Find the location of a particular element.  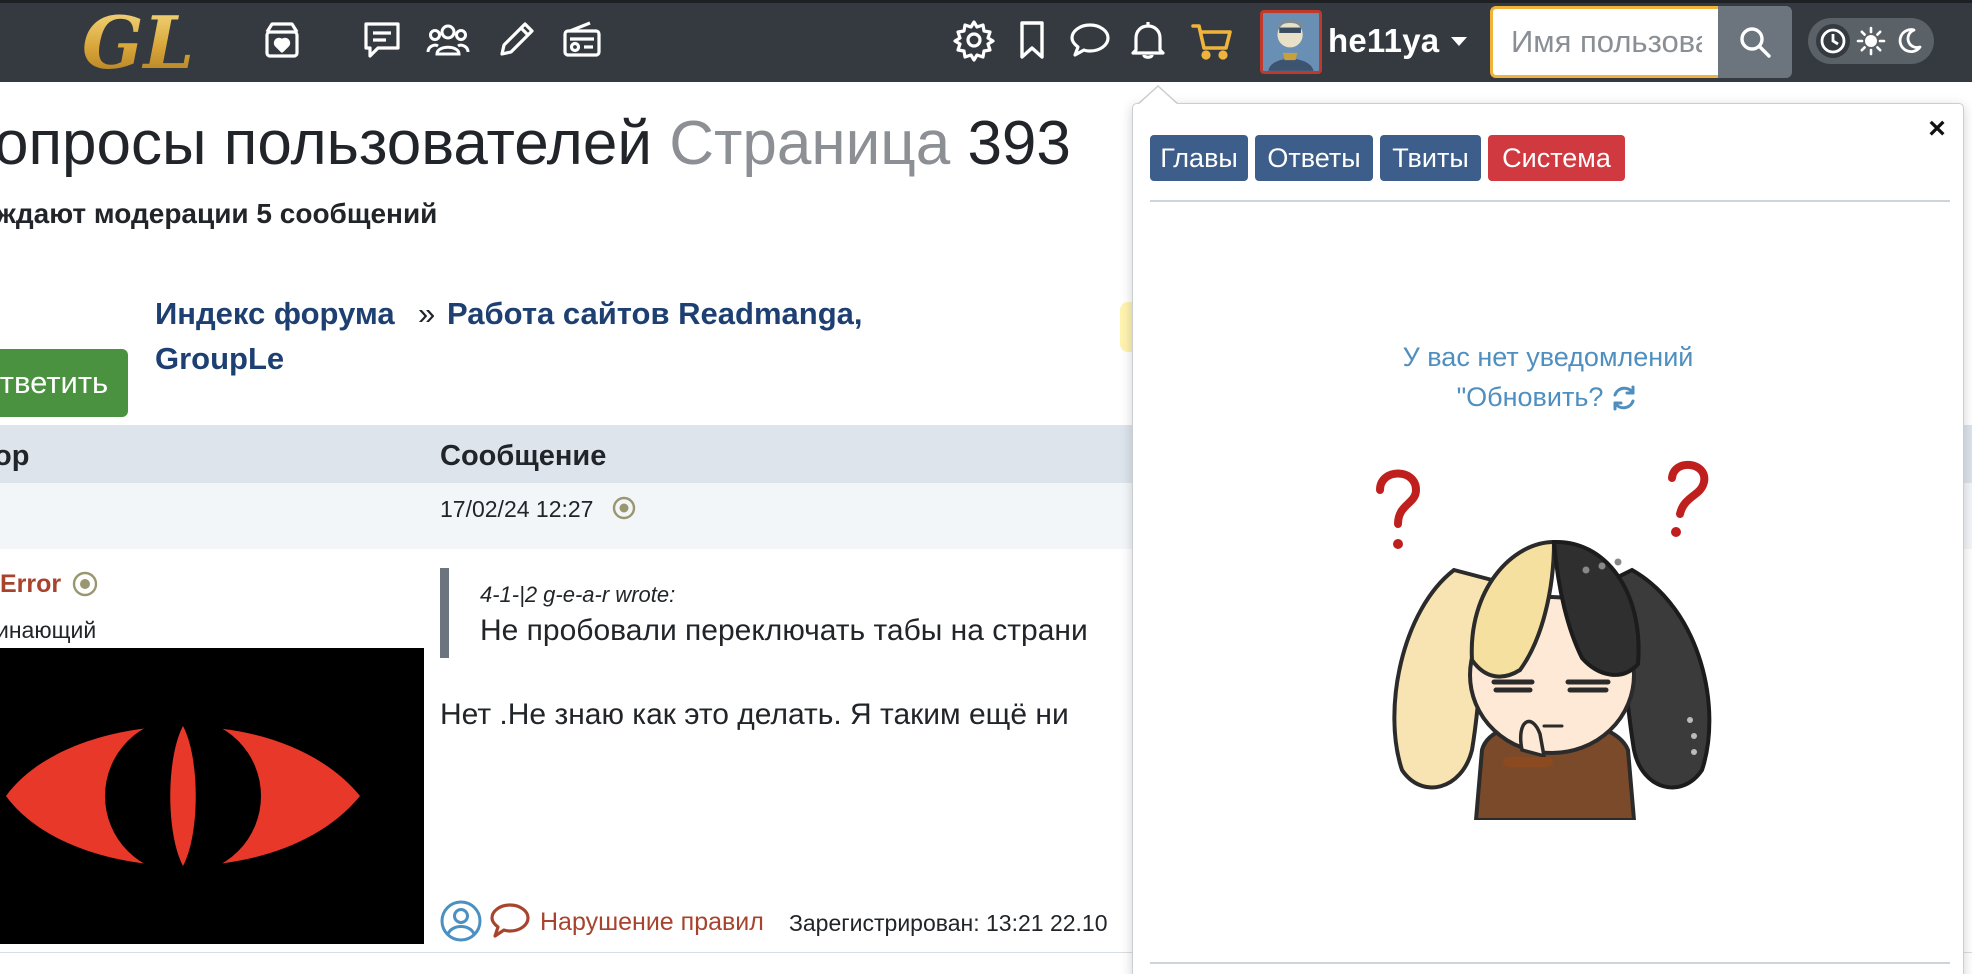

site-logo-text: GL is located at coordinates (138, 41).